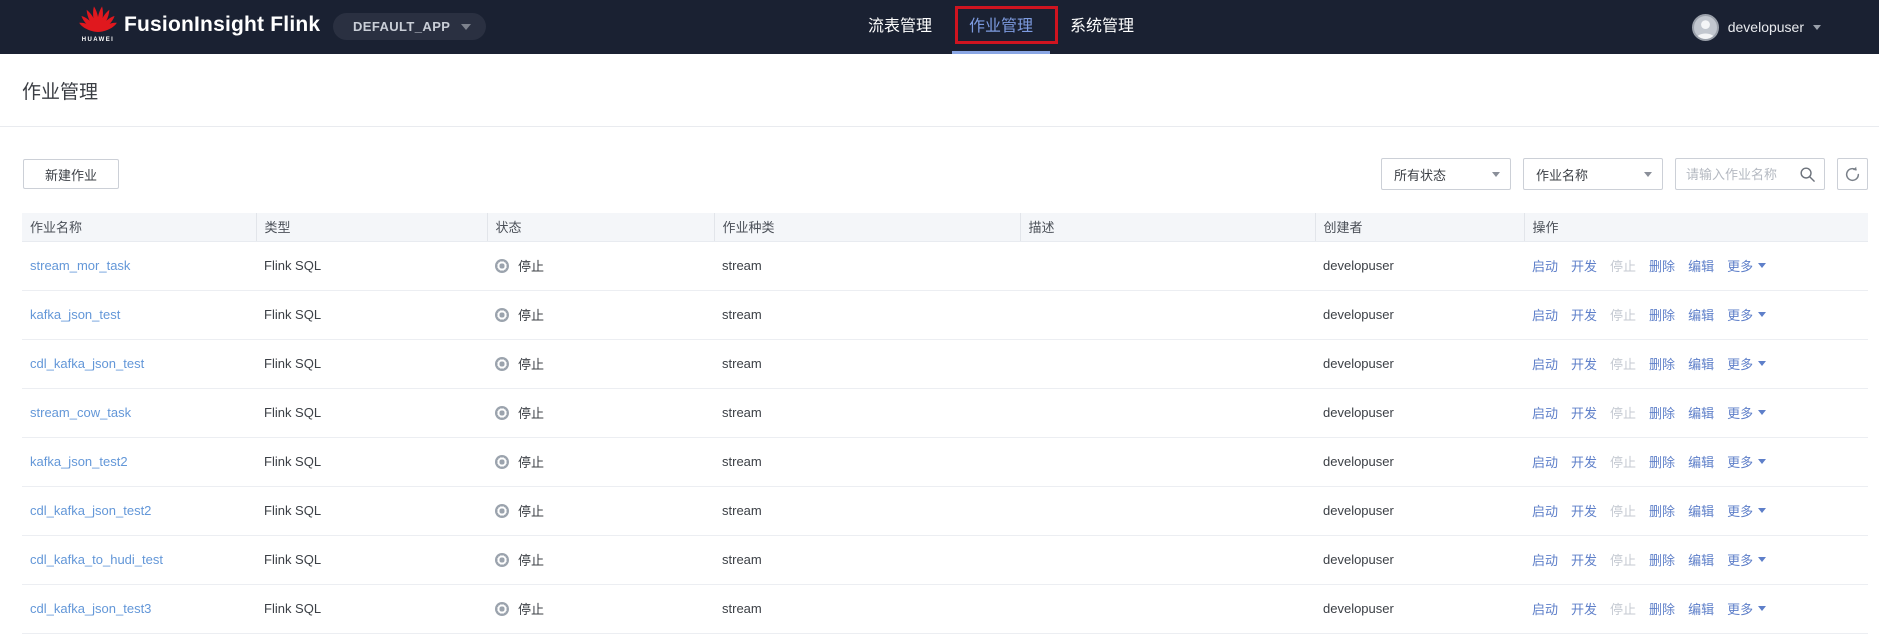 Image resolution: width=1879 pixels, height=638 pixels. Describe the element at coordinates (402, 26) in the screenshot. I see `app-selector-value: DEFAULT_APP` at that location.